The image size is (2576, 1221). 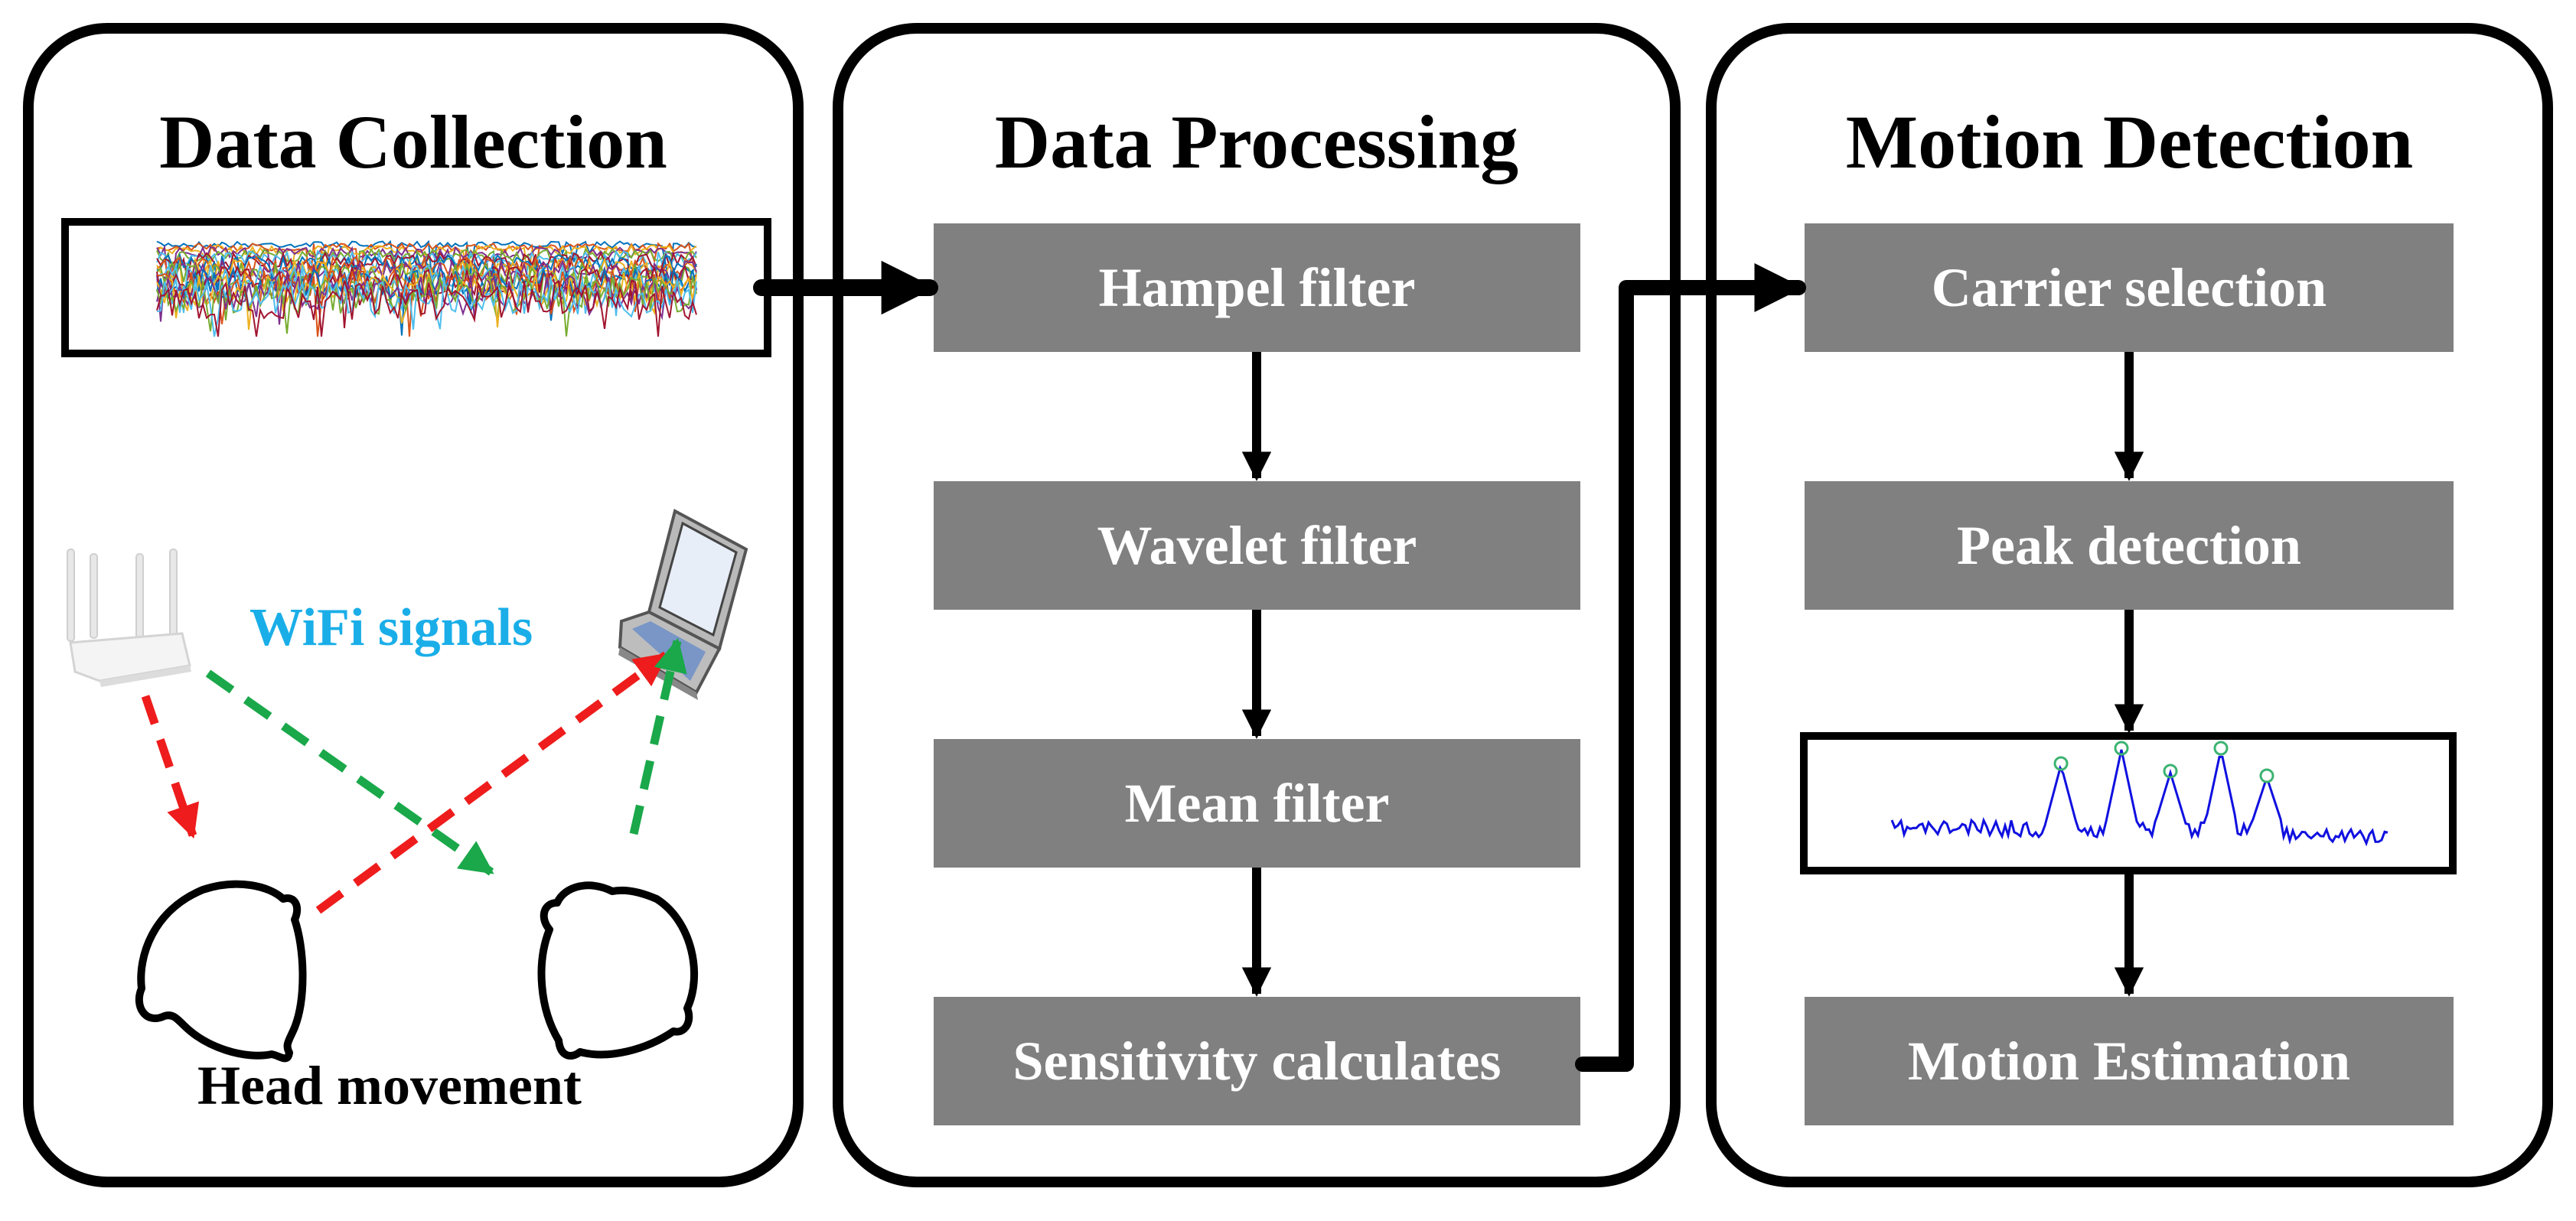 What do you see at coordinates (414, 775) in the screenshot?
I see `wifi-signal-paths` at bounding box center [414, 775].